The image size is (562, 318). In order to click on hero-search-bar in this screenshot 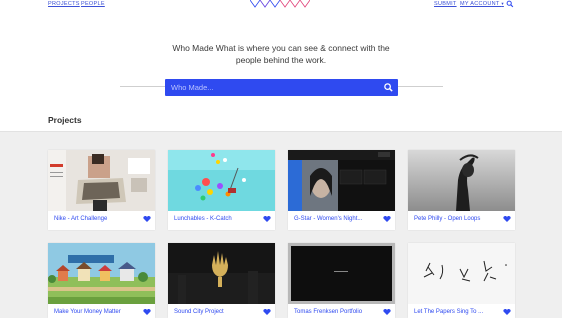, I will do `click(281, 87)`.